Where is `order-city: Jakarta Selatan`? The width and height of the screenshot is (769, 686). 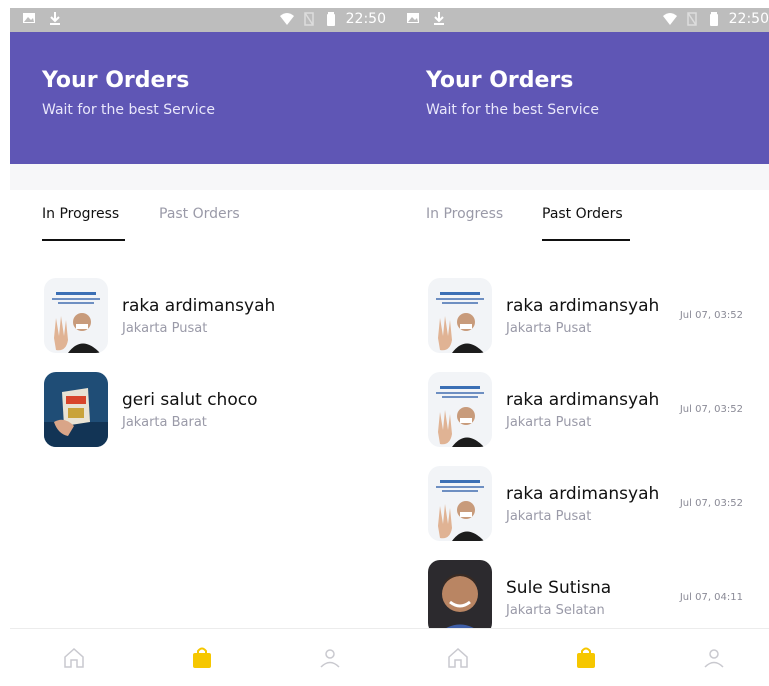
order-city: Jakarta Selatan is located at coordinates (555, 610).